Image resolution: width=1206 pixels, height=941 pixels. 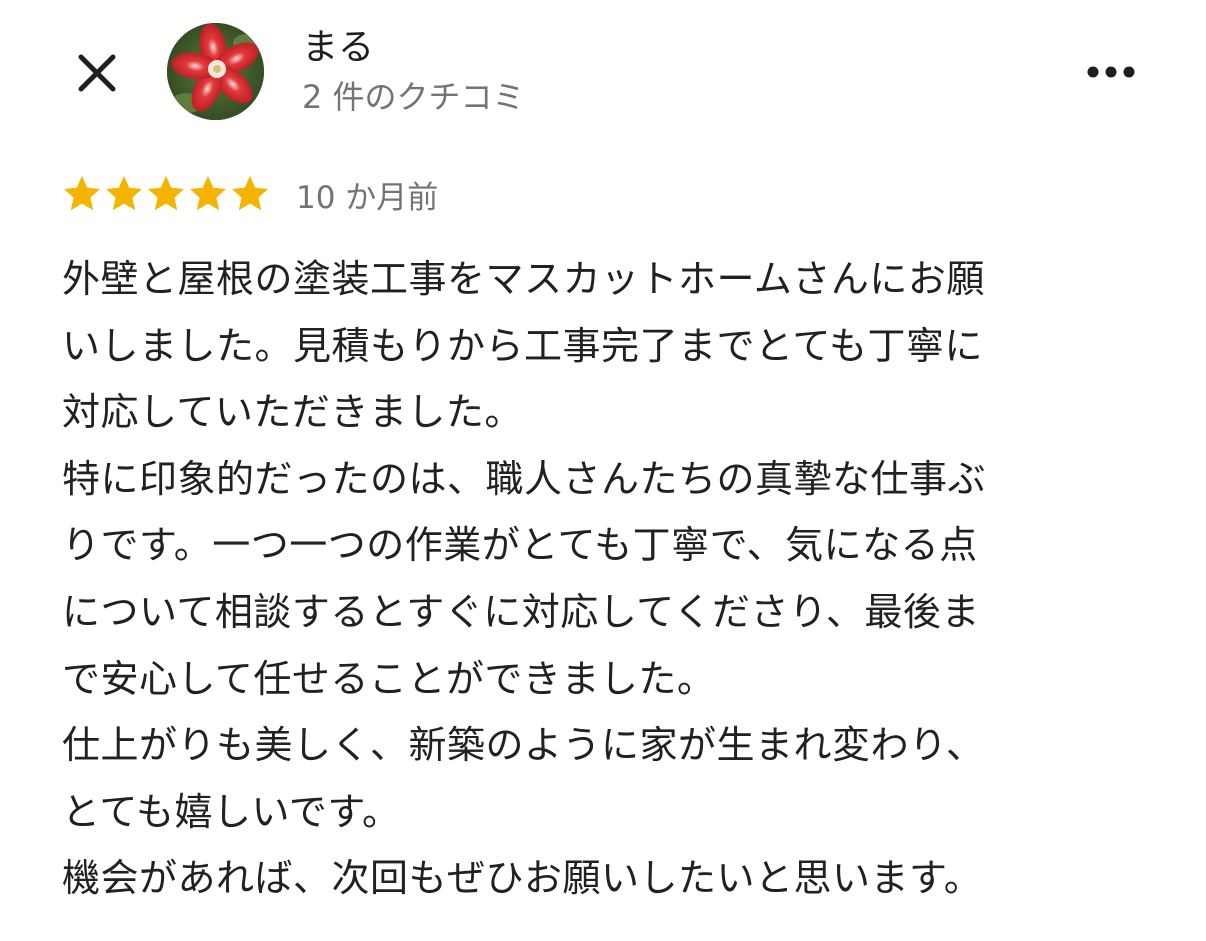 I want to click on star-rating, so click(x=166, y=194).